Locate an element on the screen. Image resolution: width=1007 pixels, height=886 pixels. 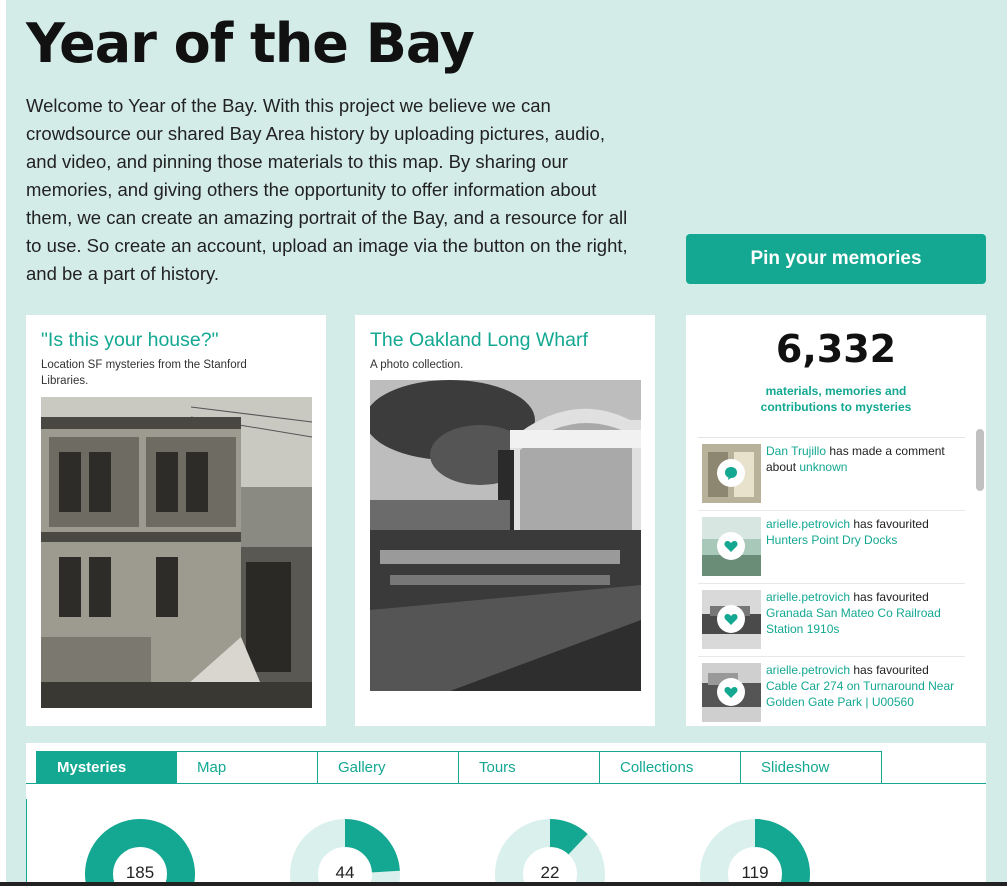
victorian-house-photo is located at coordinates (176, 552).